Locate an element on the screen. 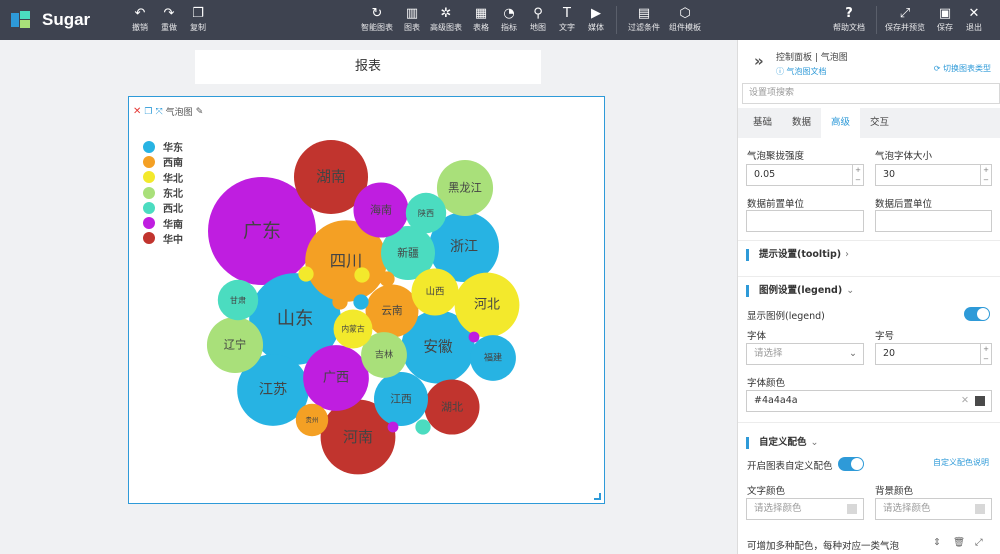 The width and height of the screenshot is (1000, 554). background-color-picker: 请选择颜色 is located at coordinates (933, 509).